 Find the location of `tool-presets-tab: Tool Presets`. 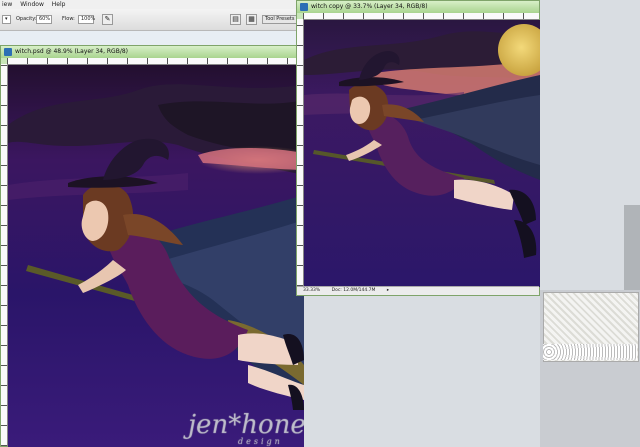

tool-presets-tab: Tool Presets is located at coordinates (280, 19).